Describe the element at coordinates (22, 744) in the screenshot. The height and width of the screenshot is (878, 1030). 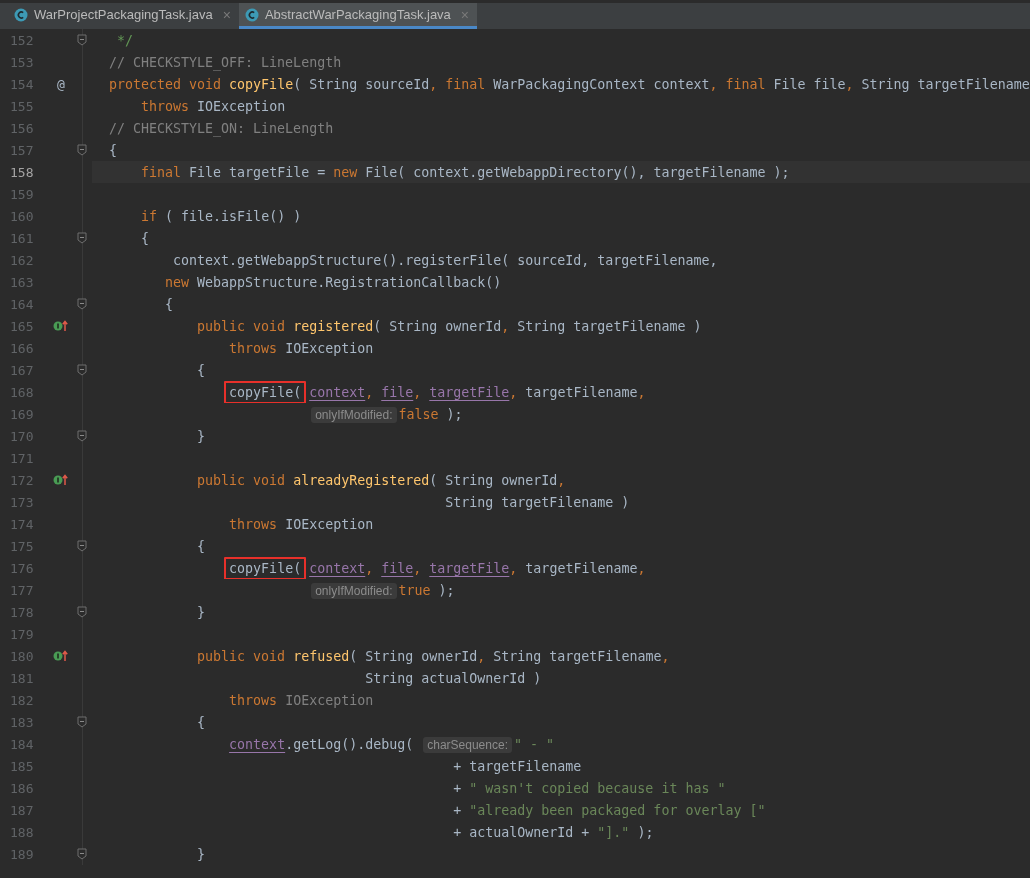
I see `line-number: 184` at that location.